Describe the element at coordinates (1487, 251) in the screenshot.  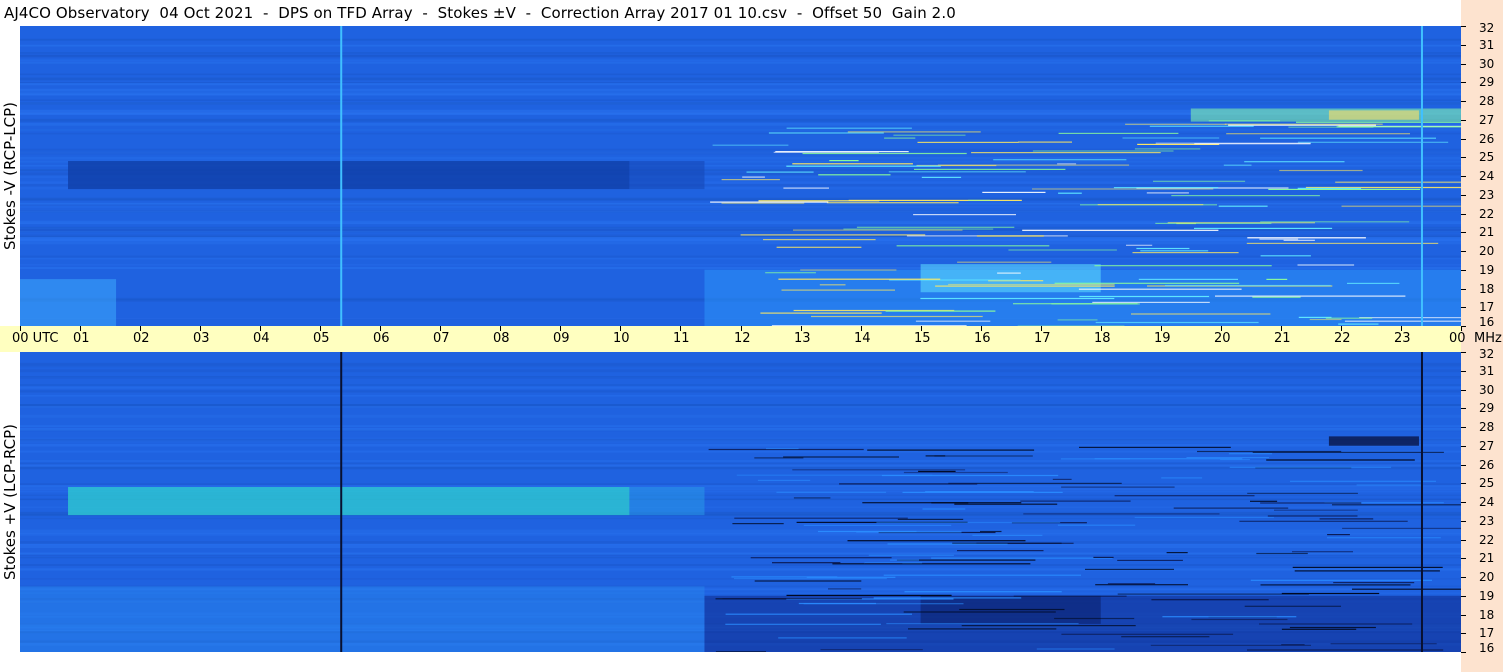
I see `frequency-tick-label: 20` at that location.